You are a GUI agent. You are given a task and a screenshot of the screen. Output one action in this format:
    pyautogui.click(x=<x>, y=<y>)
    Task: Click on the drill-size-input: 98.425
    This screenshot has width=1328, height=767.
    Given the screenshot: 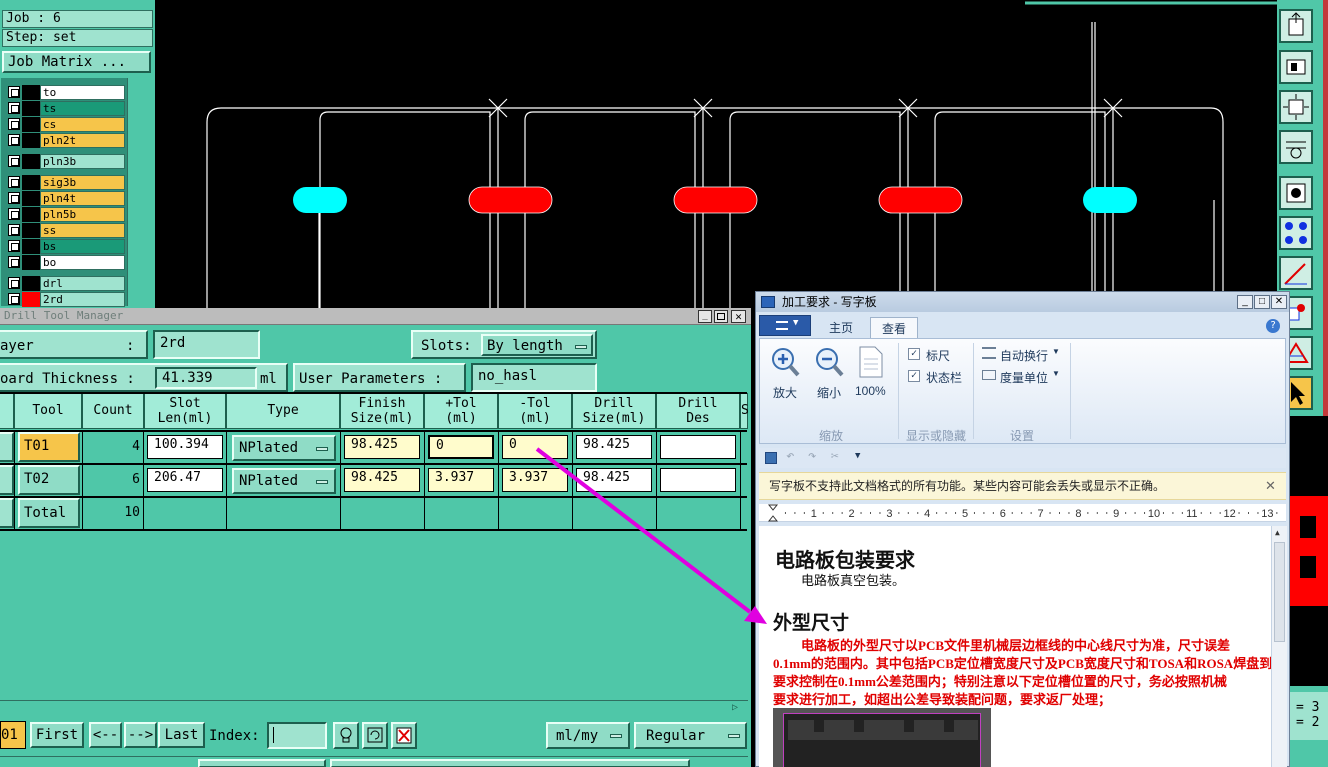 What is the action you would take?
    pyautogui.click(x=614, y=480)
    